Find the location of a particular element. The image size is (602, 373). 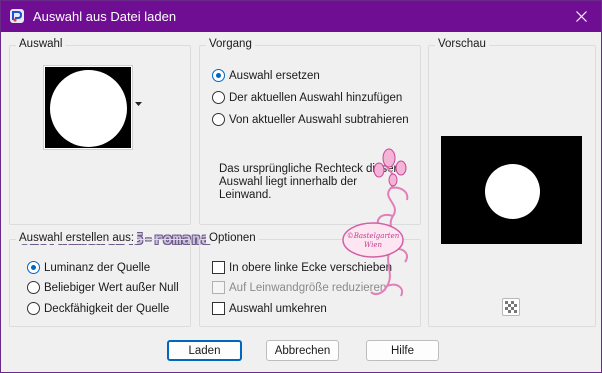

close-button is located at coordinates (581, 16).